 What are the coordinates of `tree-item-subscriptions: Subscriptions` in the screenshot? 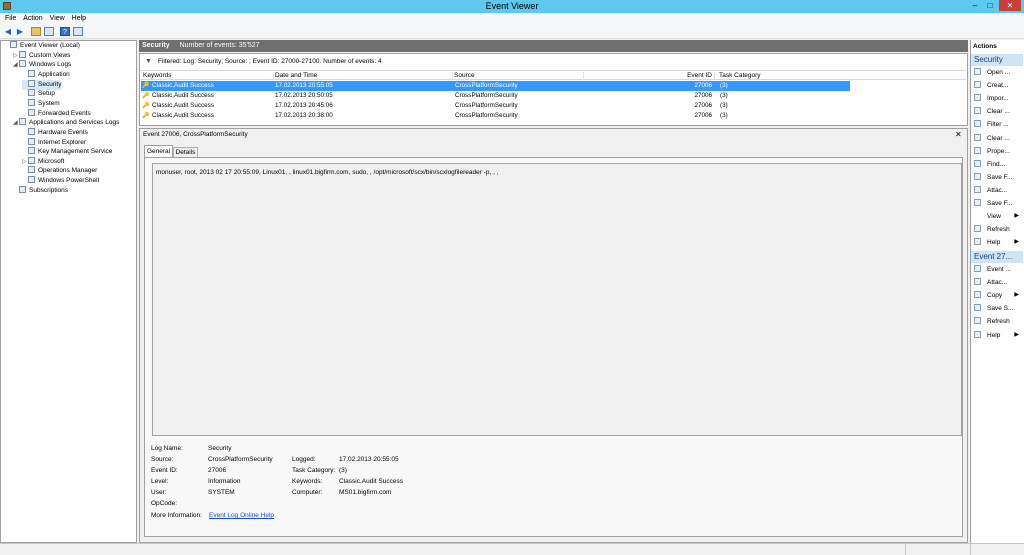 It's located at (41, 190).